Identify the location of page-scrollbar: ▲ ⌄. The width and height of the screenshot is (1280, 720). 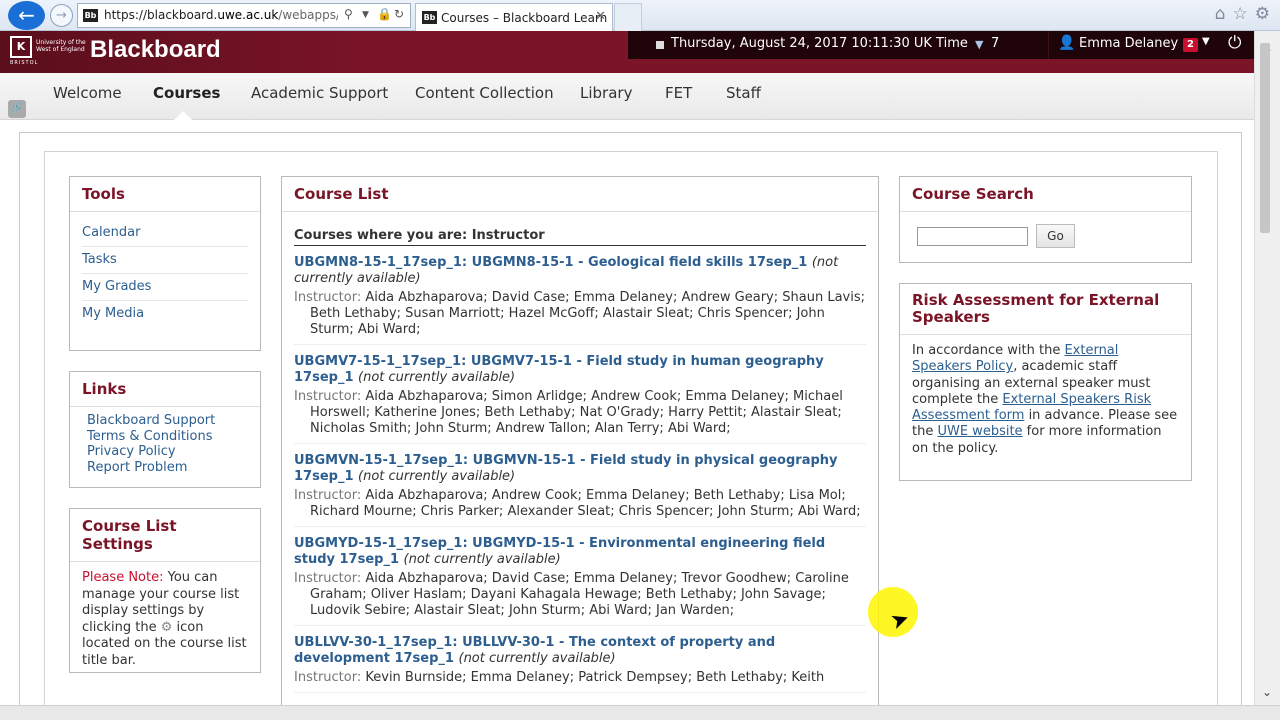
(1267, 368).